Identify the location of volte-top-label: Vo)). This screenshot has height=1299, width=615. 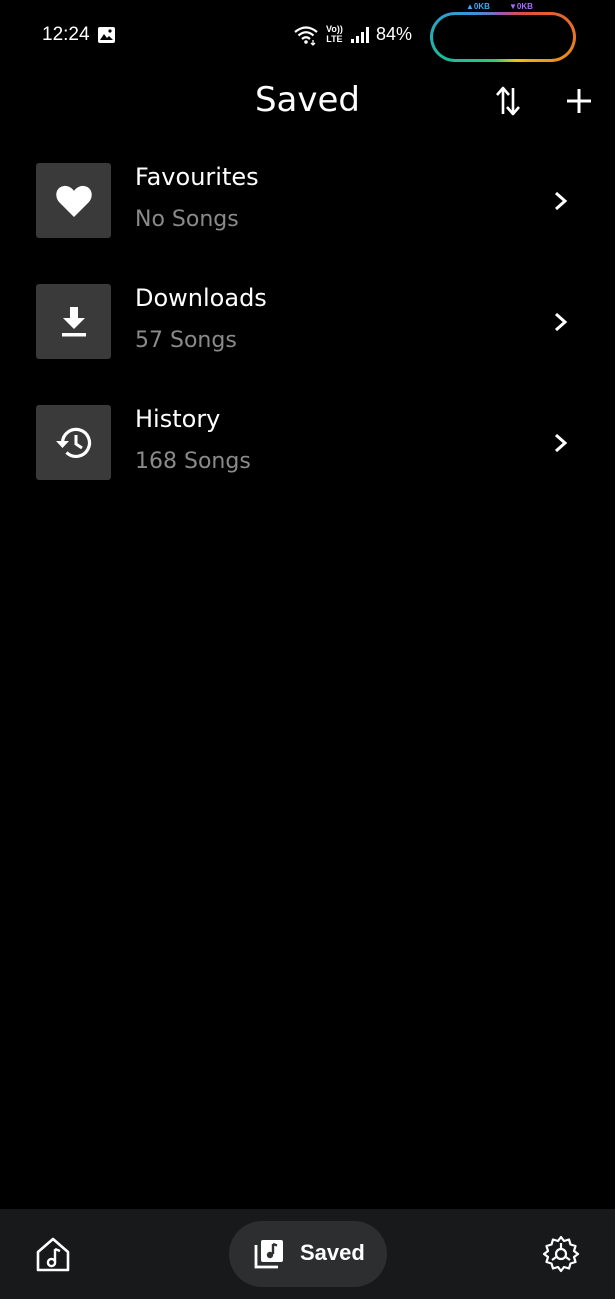
(334, 29).